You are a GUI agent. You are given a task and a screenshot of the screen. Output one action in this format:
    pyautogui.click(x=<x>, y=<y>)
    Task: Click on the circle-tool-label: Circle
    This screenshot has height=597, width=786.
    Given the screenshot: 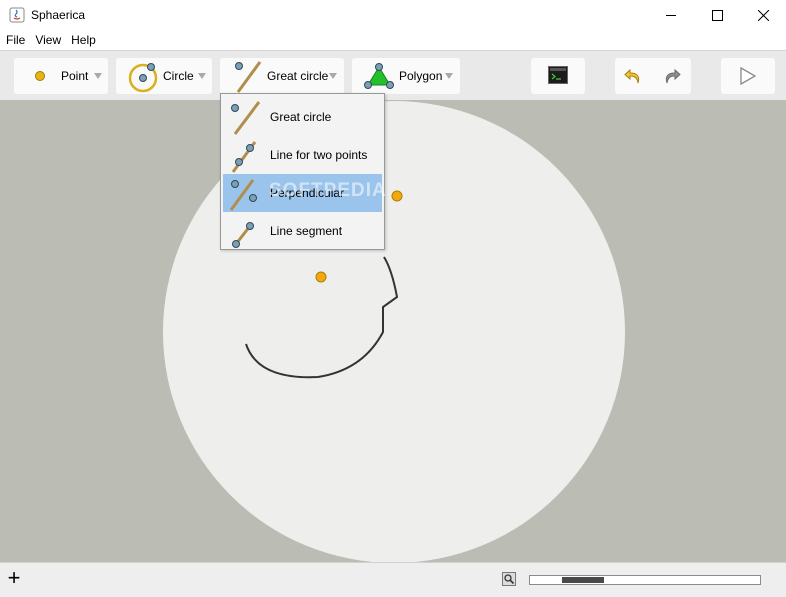 What is the action you would take?
    pyautogui.click(x=178, y=76)
    